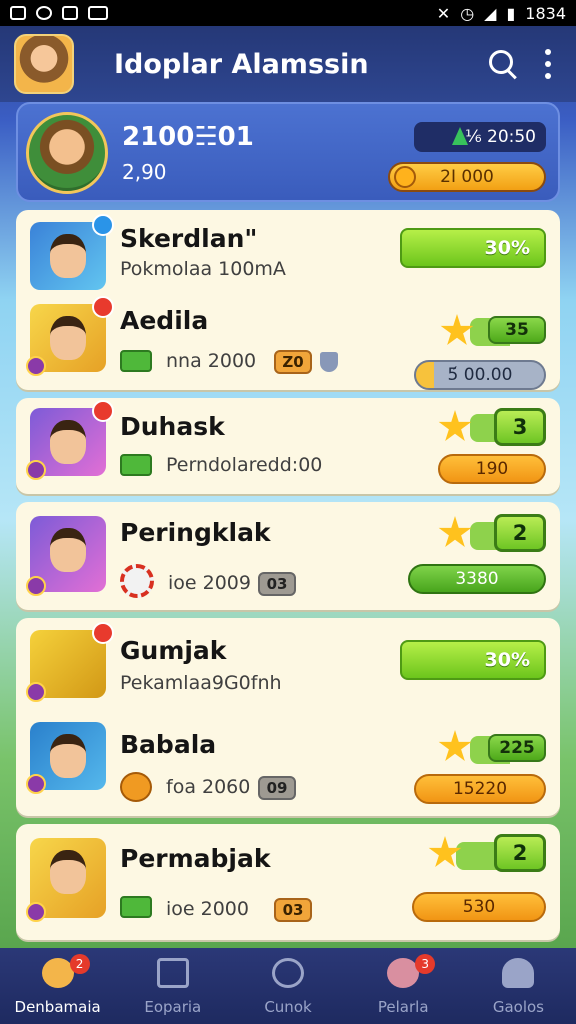  What do you see at coordinates (443, 13) in the screenshot?
I see `mute-icon: ✕` at bounding box center [443, 13].